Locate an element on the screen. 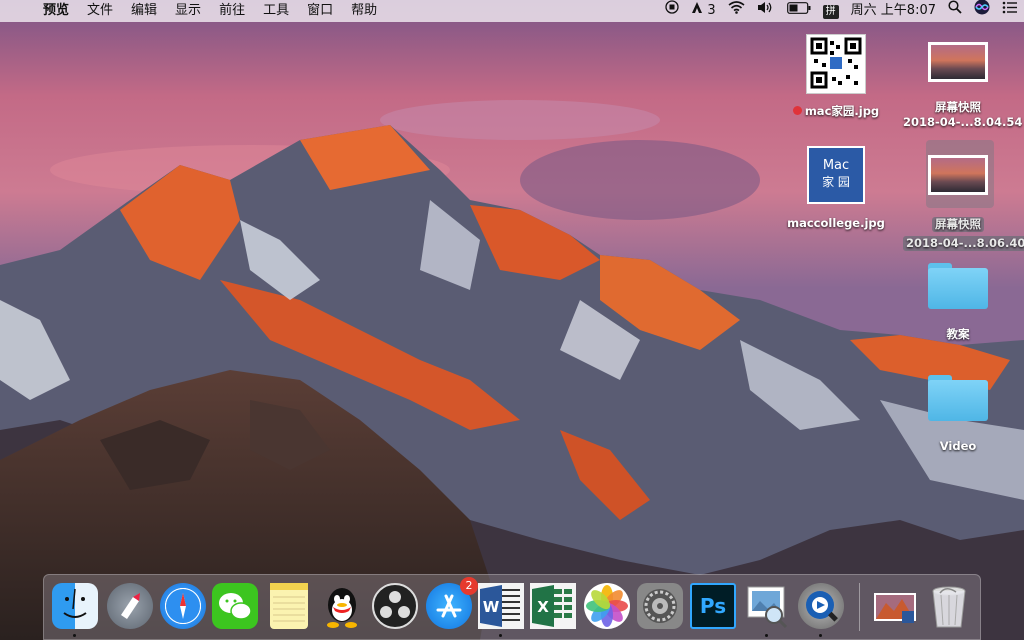 This screenshot has width=1024, height=640. desktop-file-mac-jia-yuan: mac家园.jpg is located at coordinates (836, 76).